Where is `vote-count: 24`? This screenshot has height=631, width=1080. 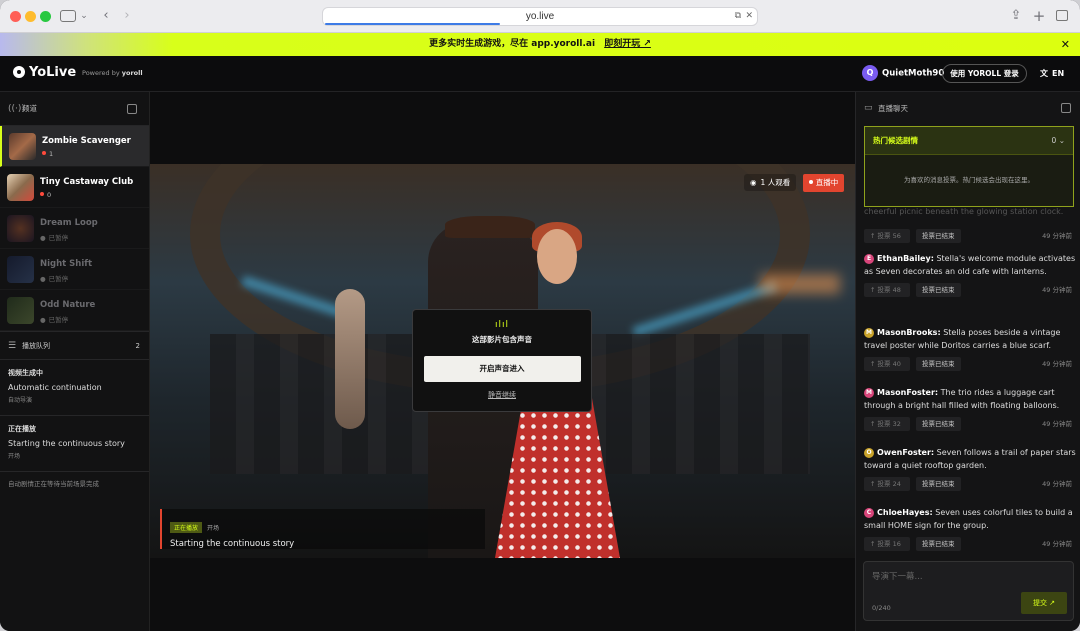
vote-count: 24 is located at coordinates (896, 484).